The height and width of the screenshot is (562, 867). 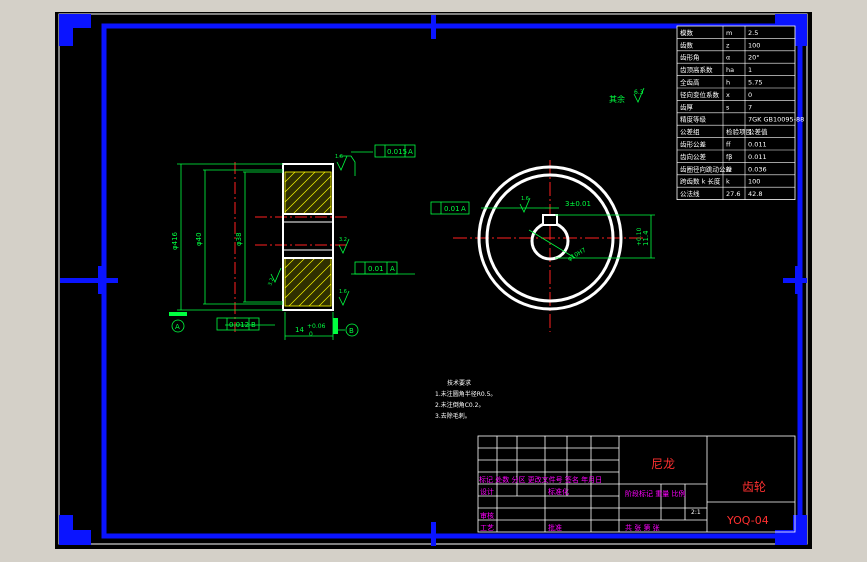 I want to click on tol-parallel: 0.01, so click(x=452, y=209).